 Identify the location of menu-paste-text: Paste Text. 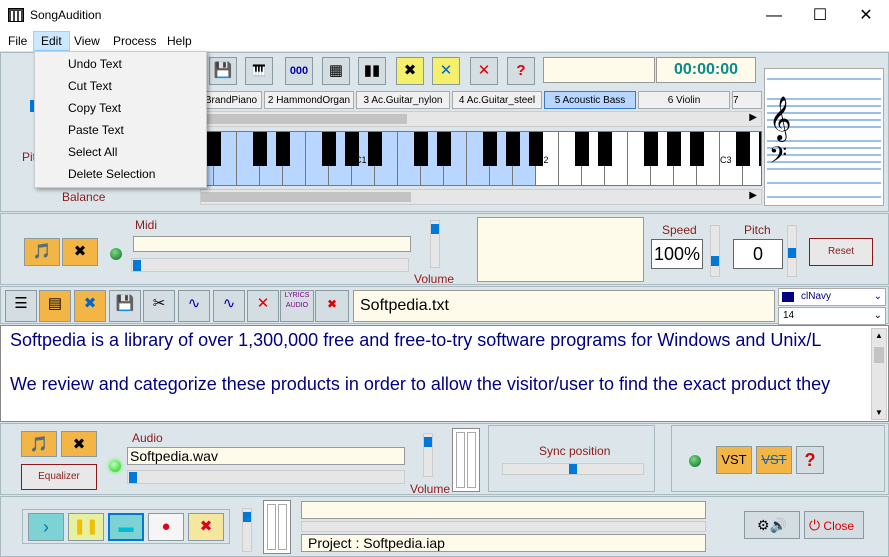
(120, 130).